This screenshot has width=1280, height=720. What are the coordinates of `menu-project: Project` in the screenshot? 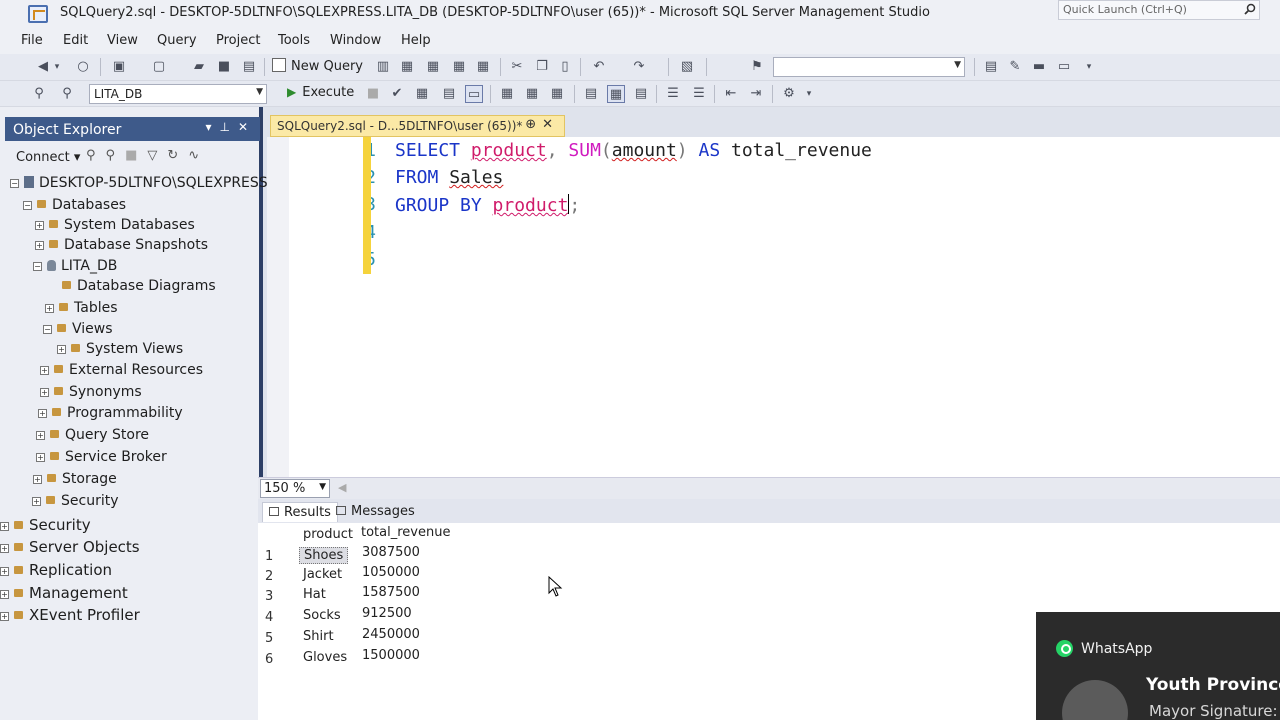 It's located at (238, 40).